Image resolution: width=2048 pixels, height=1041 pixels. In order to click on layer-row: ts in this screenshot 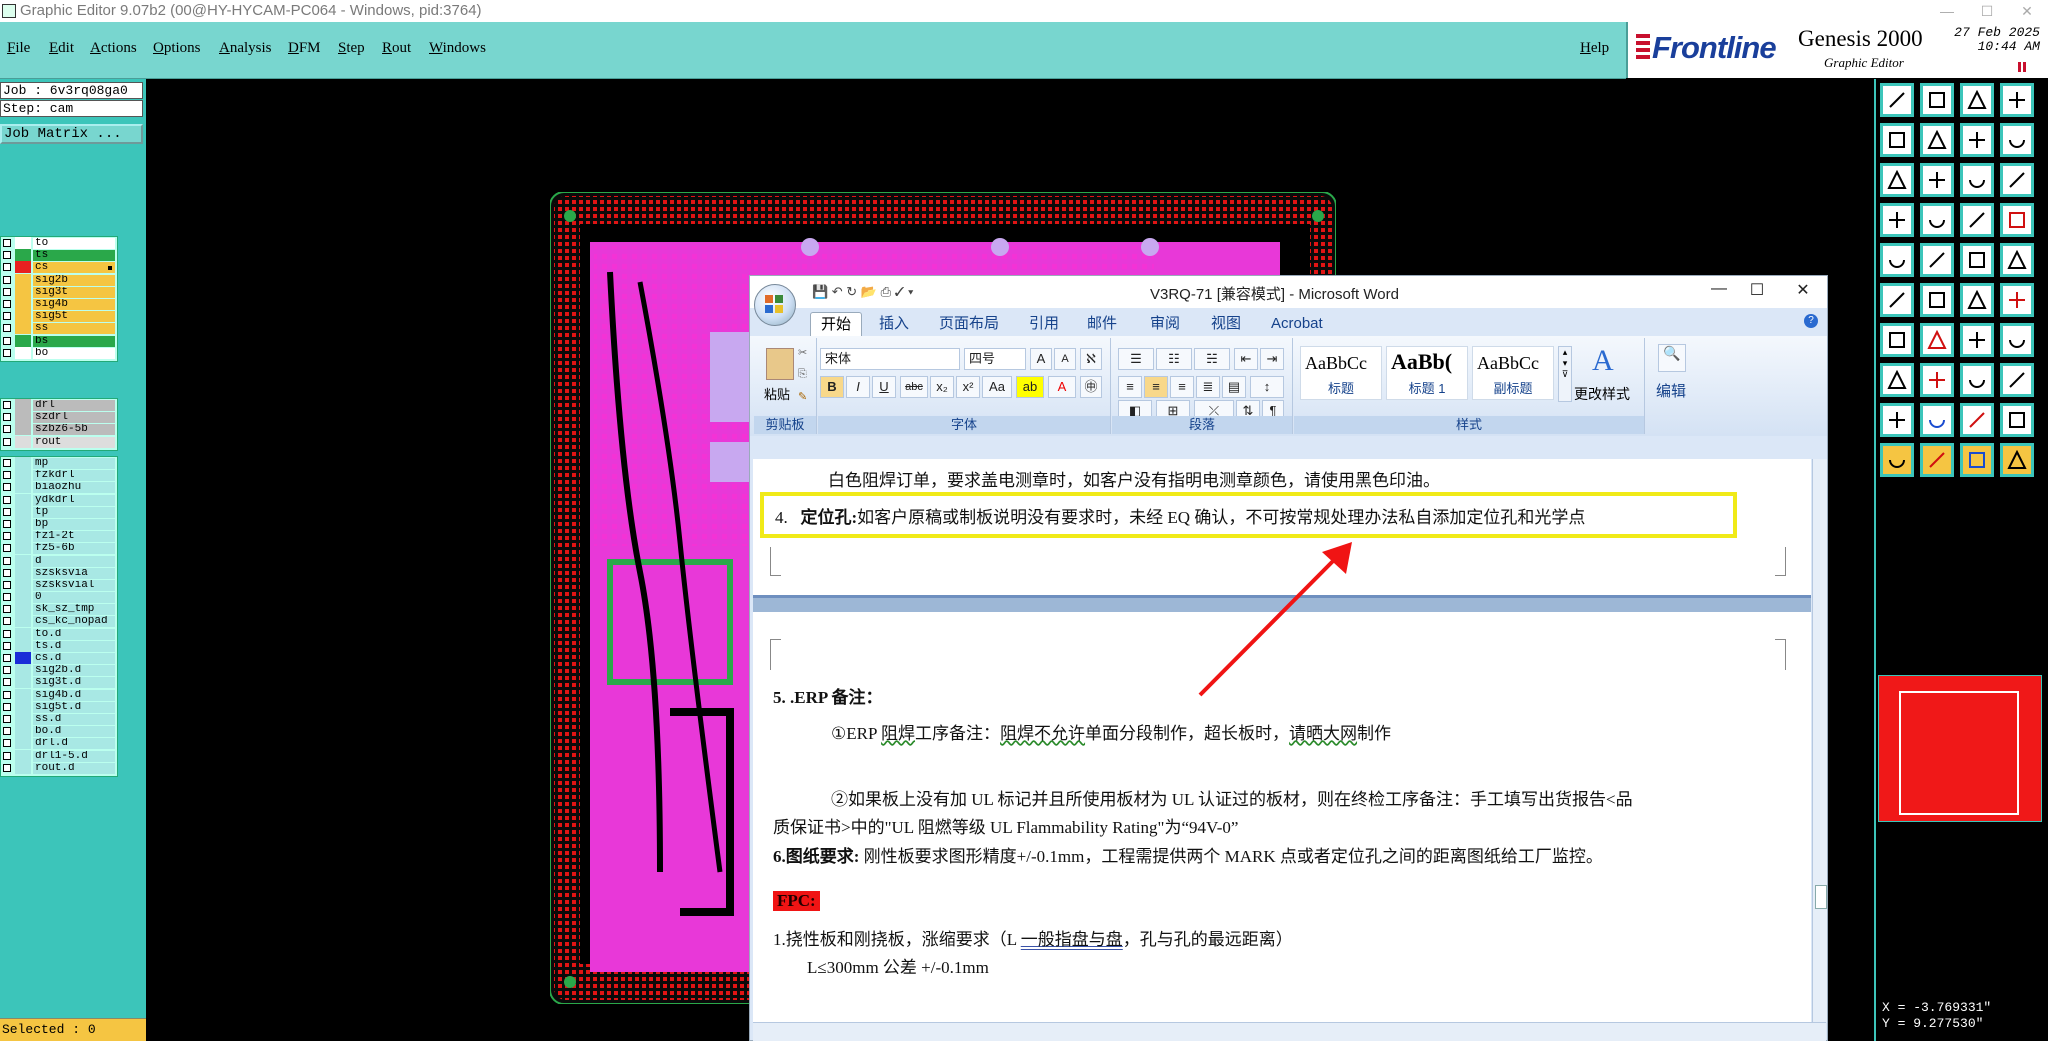, I will do `click(59, 255)`.